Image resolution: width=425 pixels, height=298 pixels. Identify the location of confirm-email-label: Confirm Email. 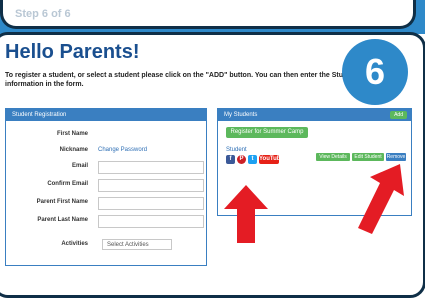
(67, 184).